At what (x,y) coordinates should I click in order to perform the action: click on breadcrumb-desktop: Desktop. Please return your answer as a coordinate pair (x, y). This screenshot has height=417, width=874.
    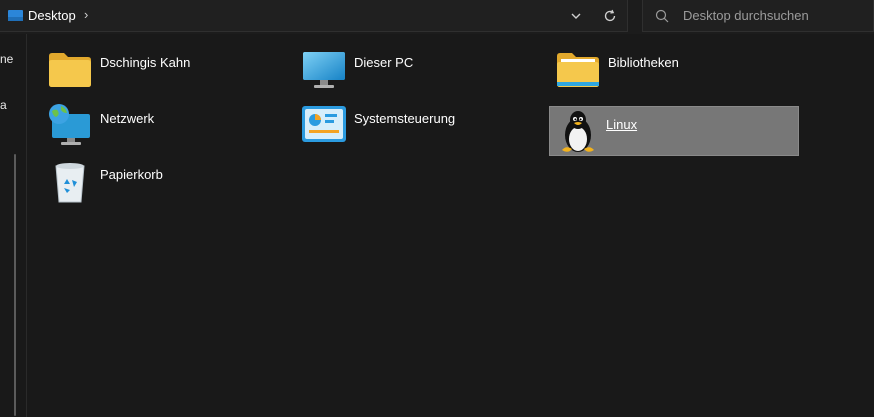
    Looking at the image, I should click on (52, 15).